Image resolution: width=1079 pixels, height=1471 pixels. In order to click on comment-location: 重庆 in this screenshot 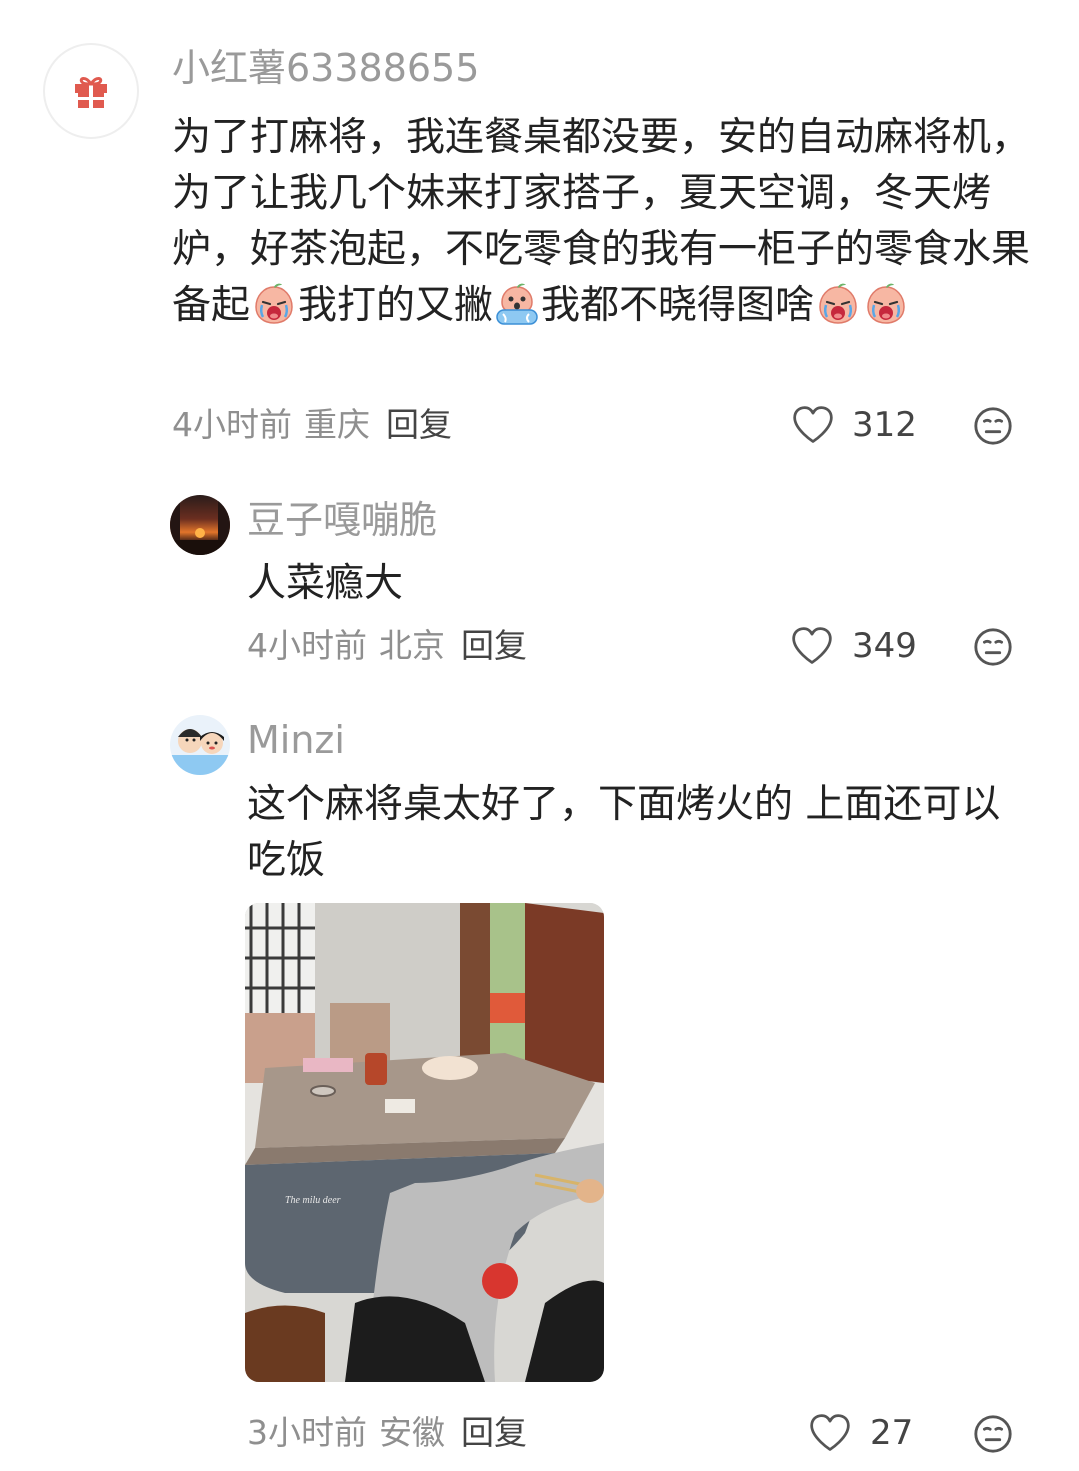, I will do `click(337, 424)`.